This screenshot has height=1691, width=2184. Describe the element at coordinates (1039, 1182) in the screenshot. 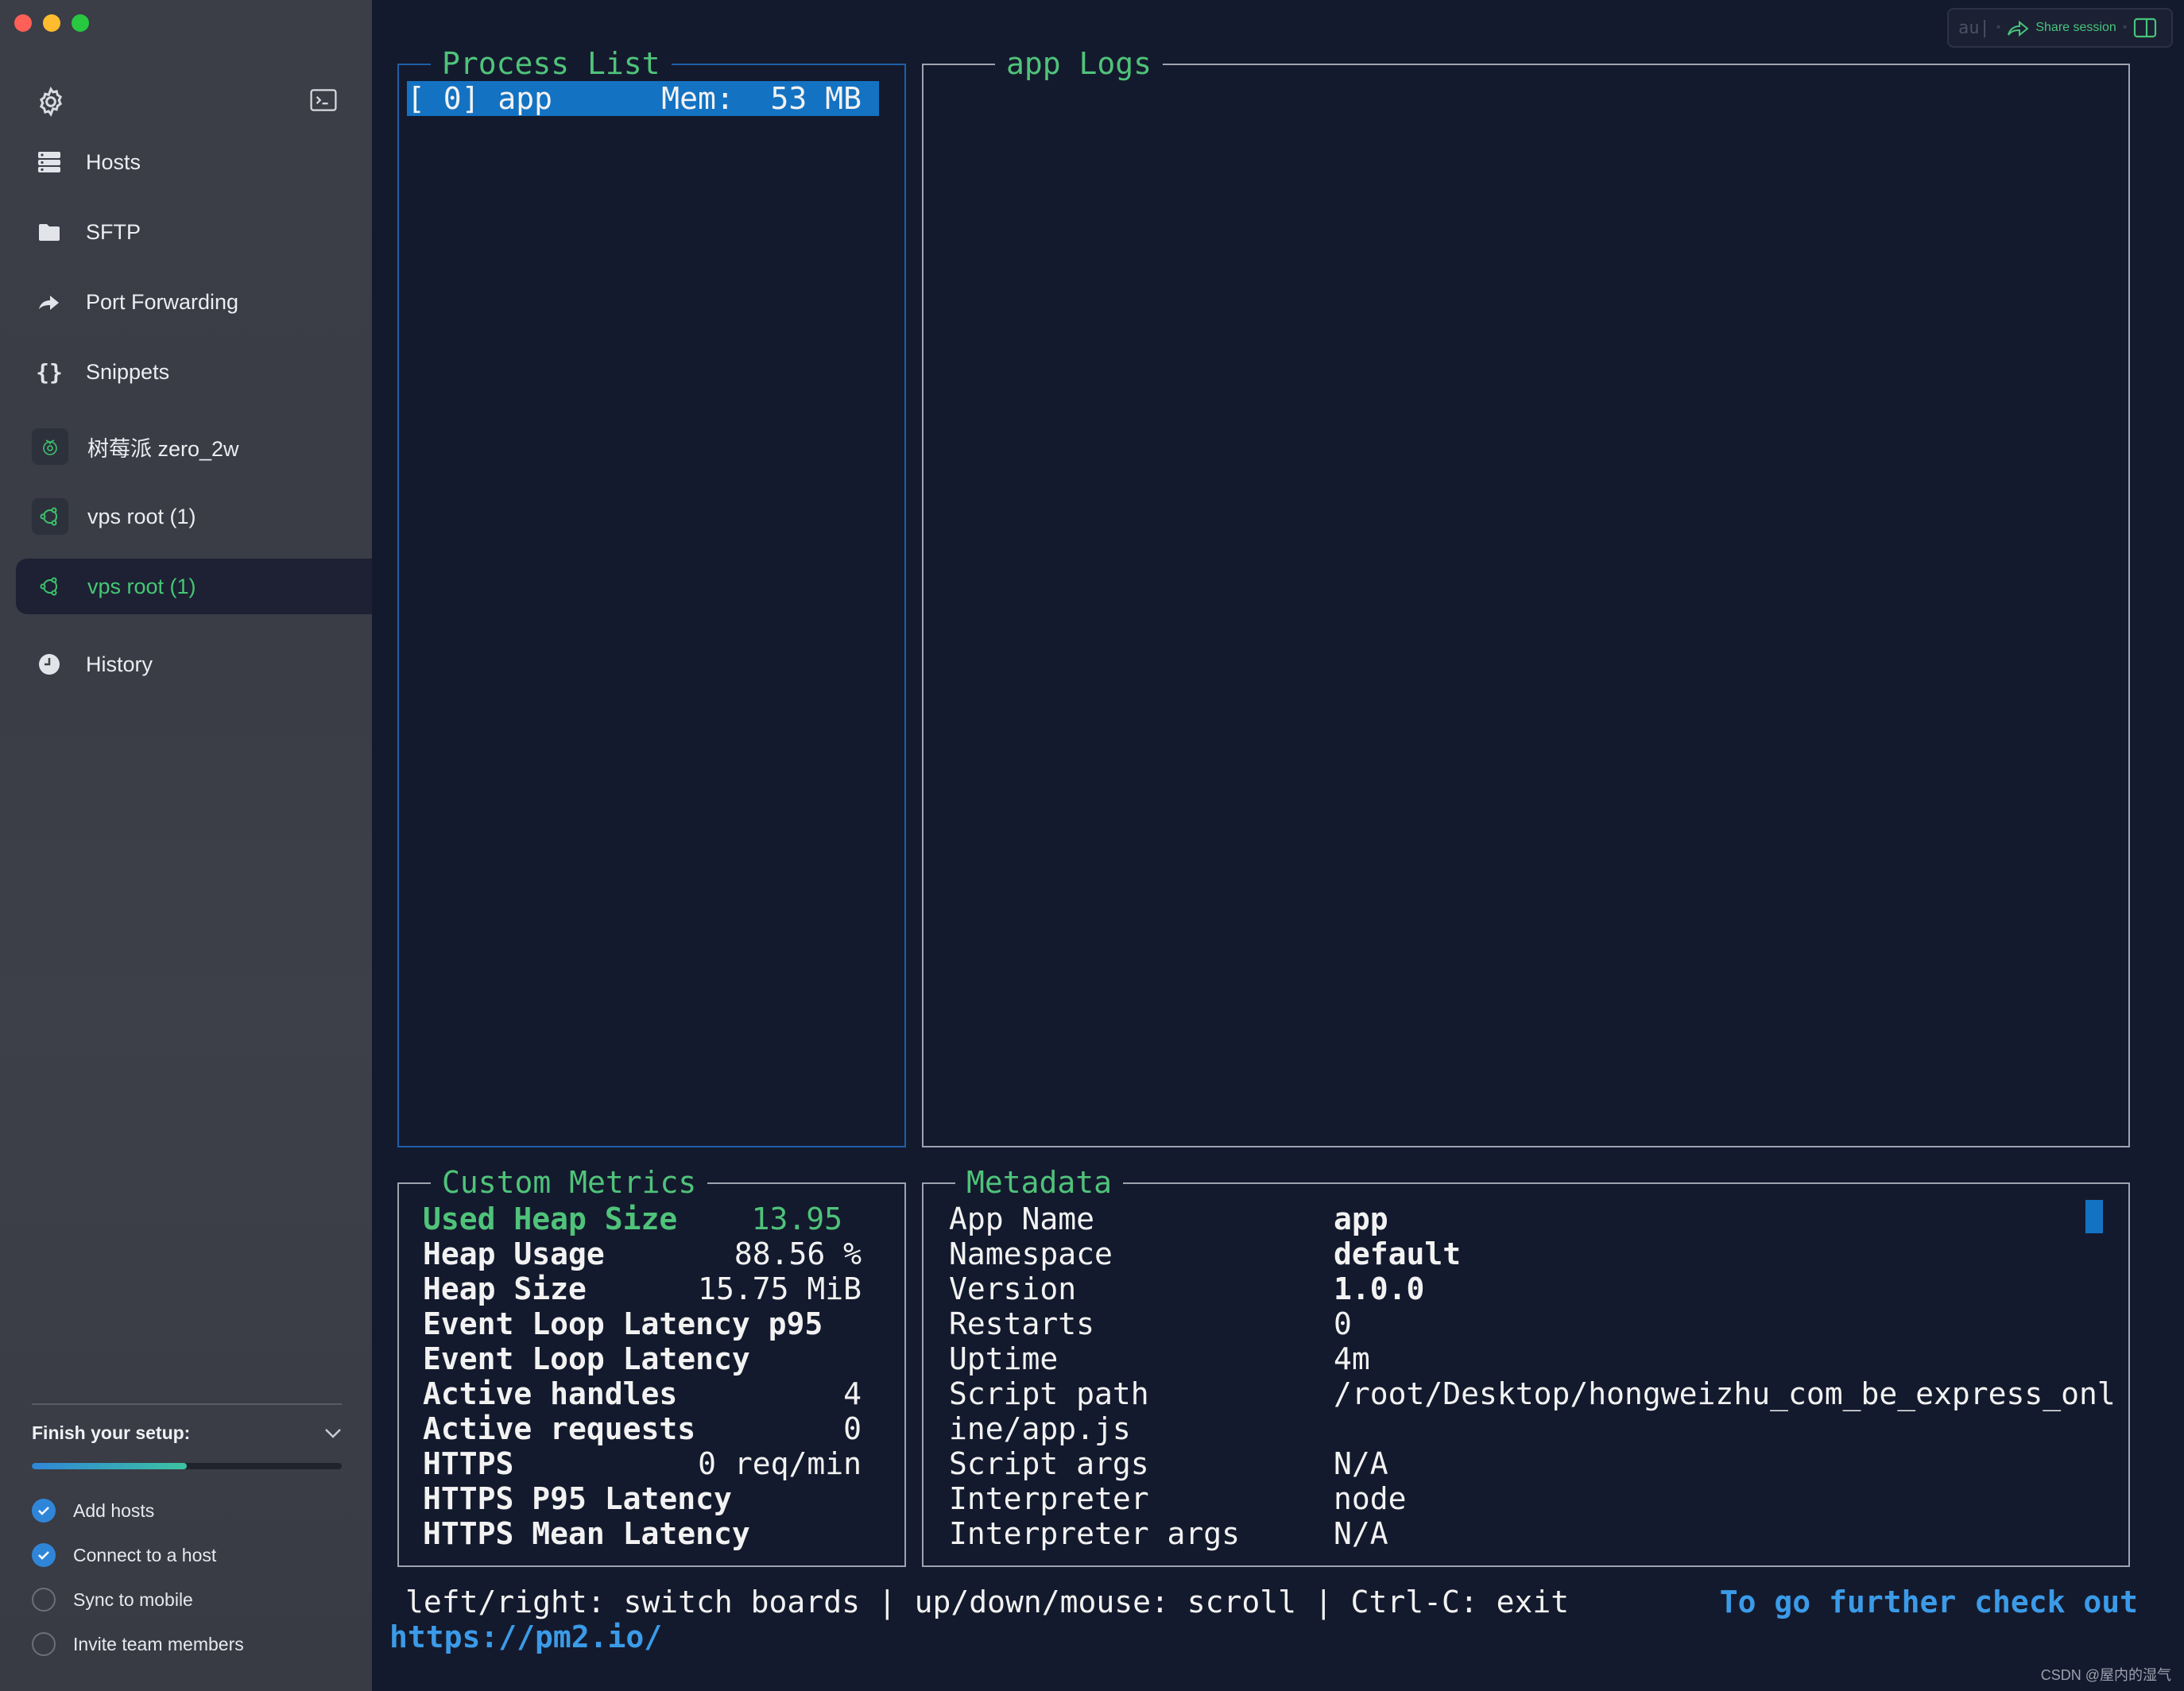

I see `metadata-title: Metadata` at that location.